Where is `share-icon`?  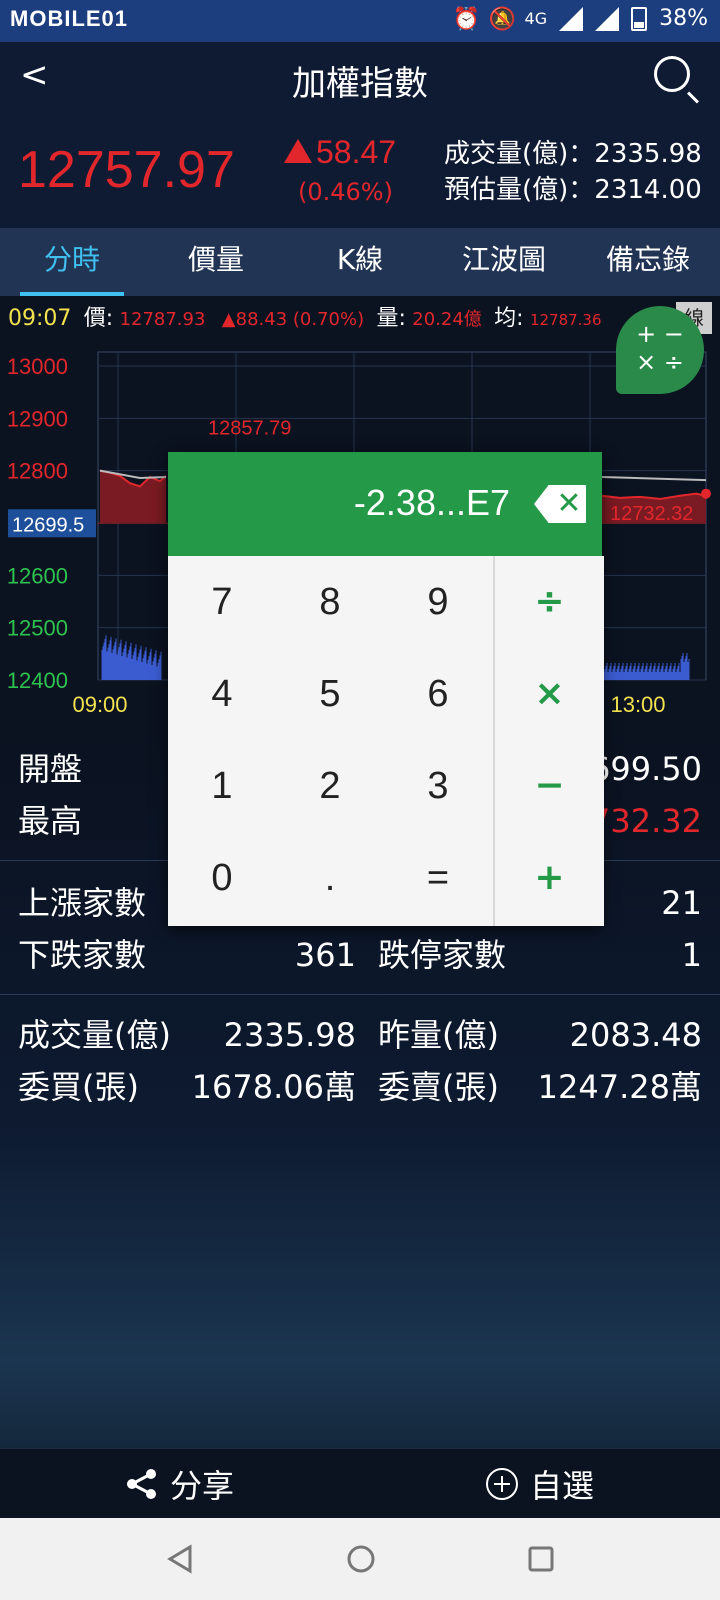
share-icon is located at coordinates (141, 1484).